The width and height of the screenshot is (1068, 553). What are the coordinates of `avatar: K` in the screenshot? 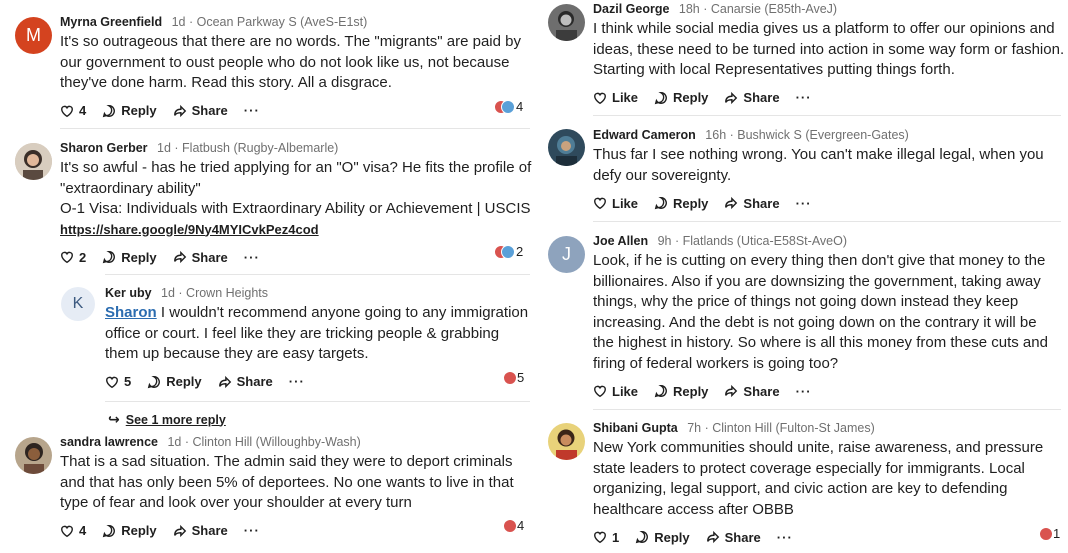 It's located at (78, 304).